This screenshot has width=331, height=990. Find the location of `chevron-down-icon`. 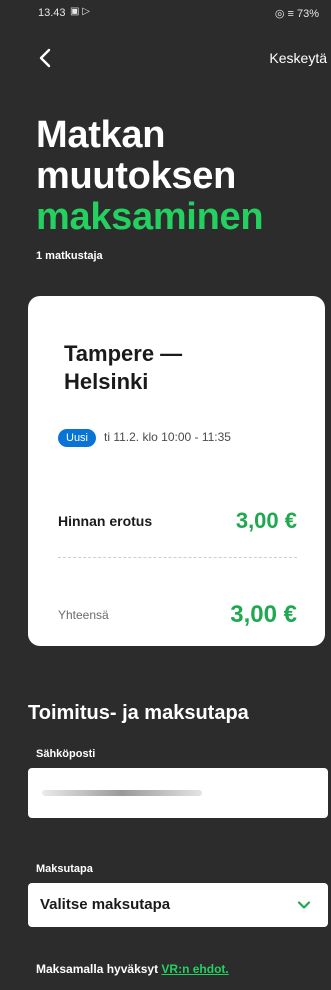

chevron-down-icon is located at coordinates (304, 905).